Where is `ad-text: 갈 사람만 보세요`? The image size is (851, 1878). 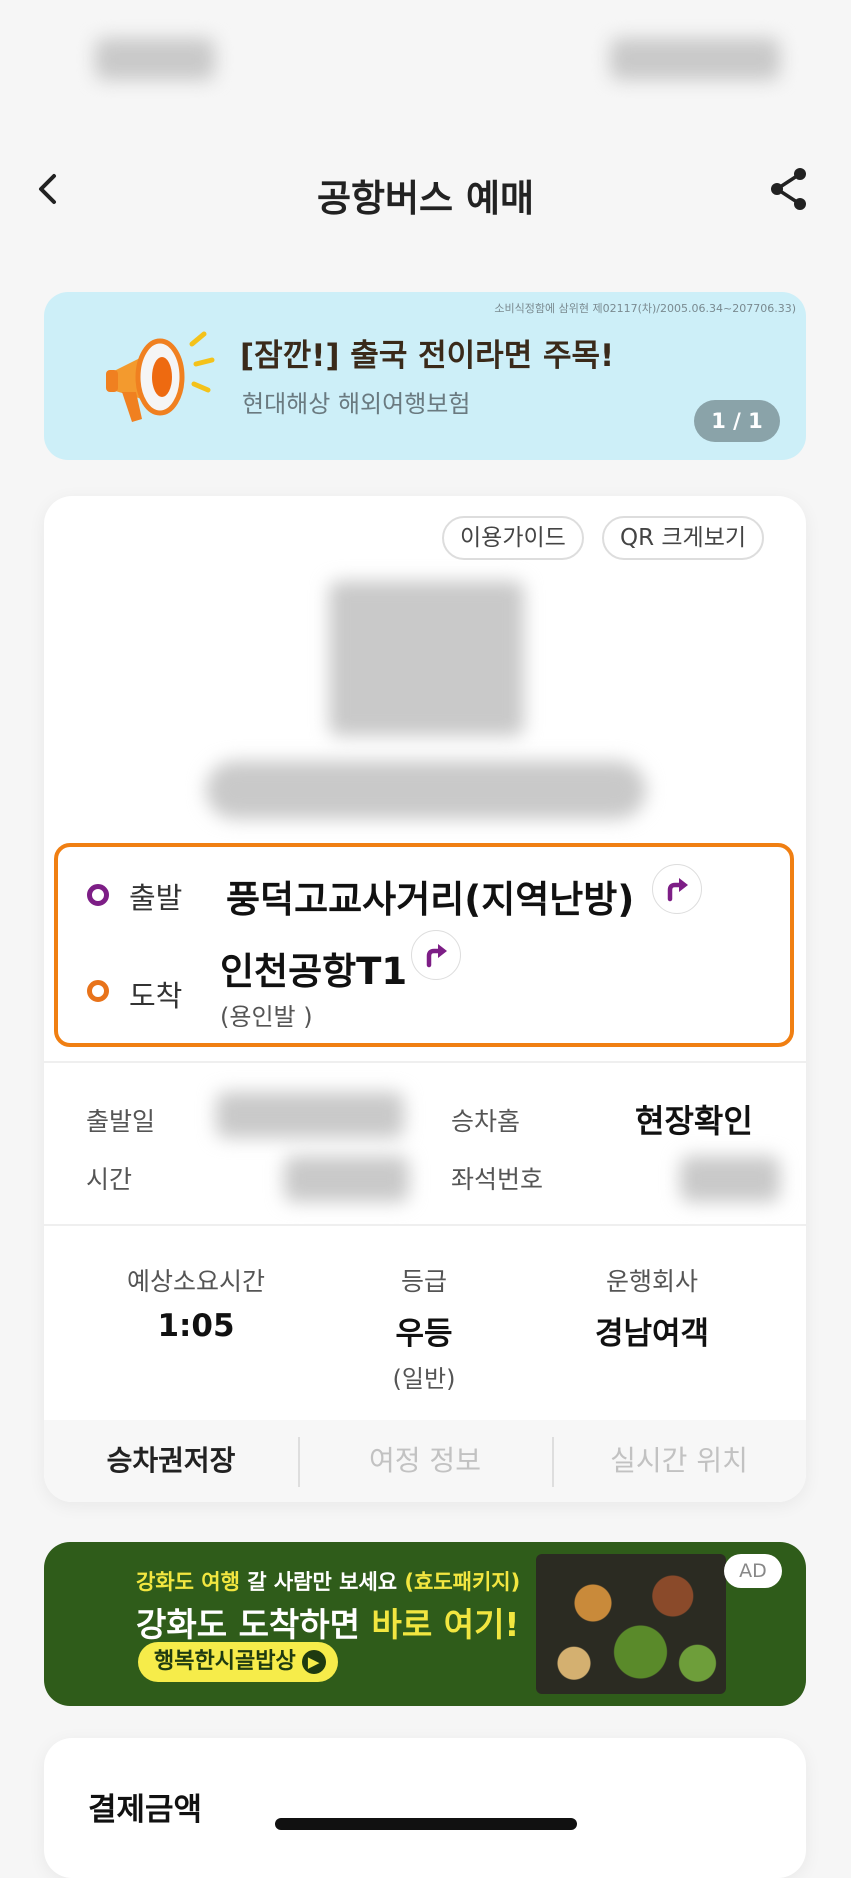
ad-text: 갈 사람만 보세요 is located at coordinates (322, 1582).